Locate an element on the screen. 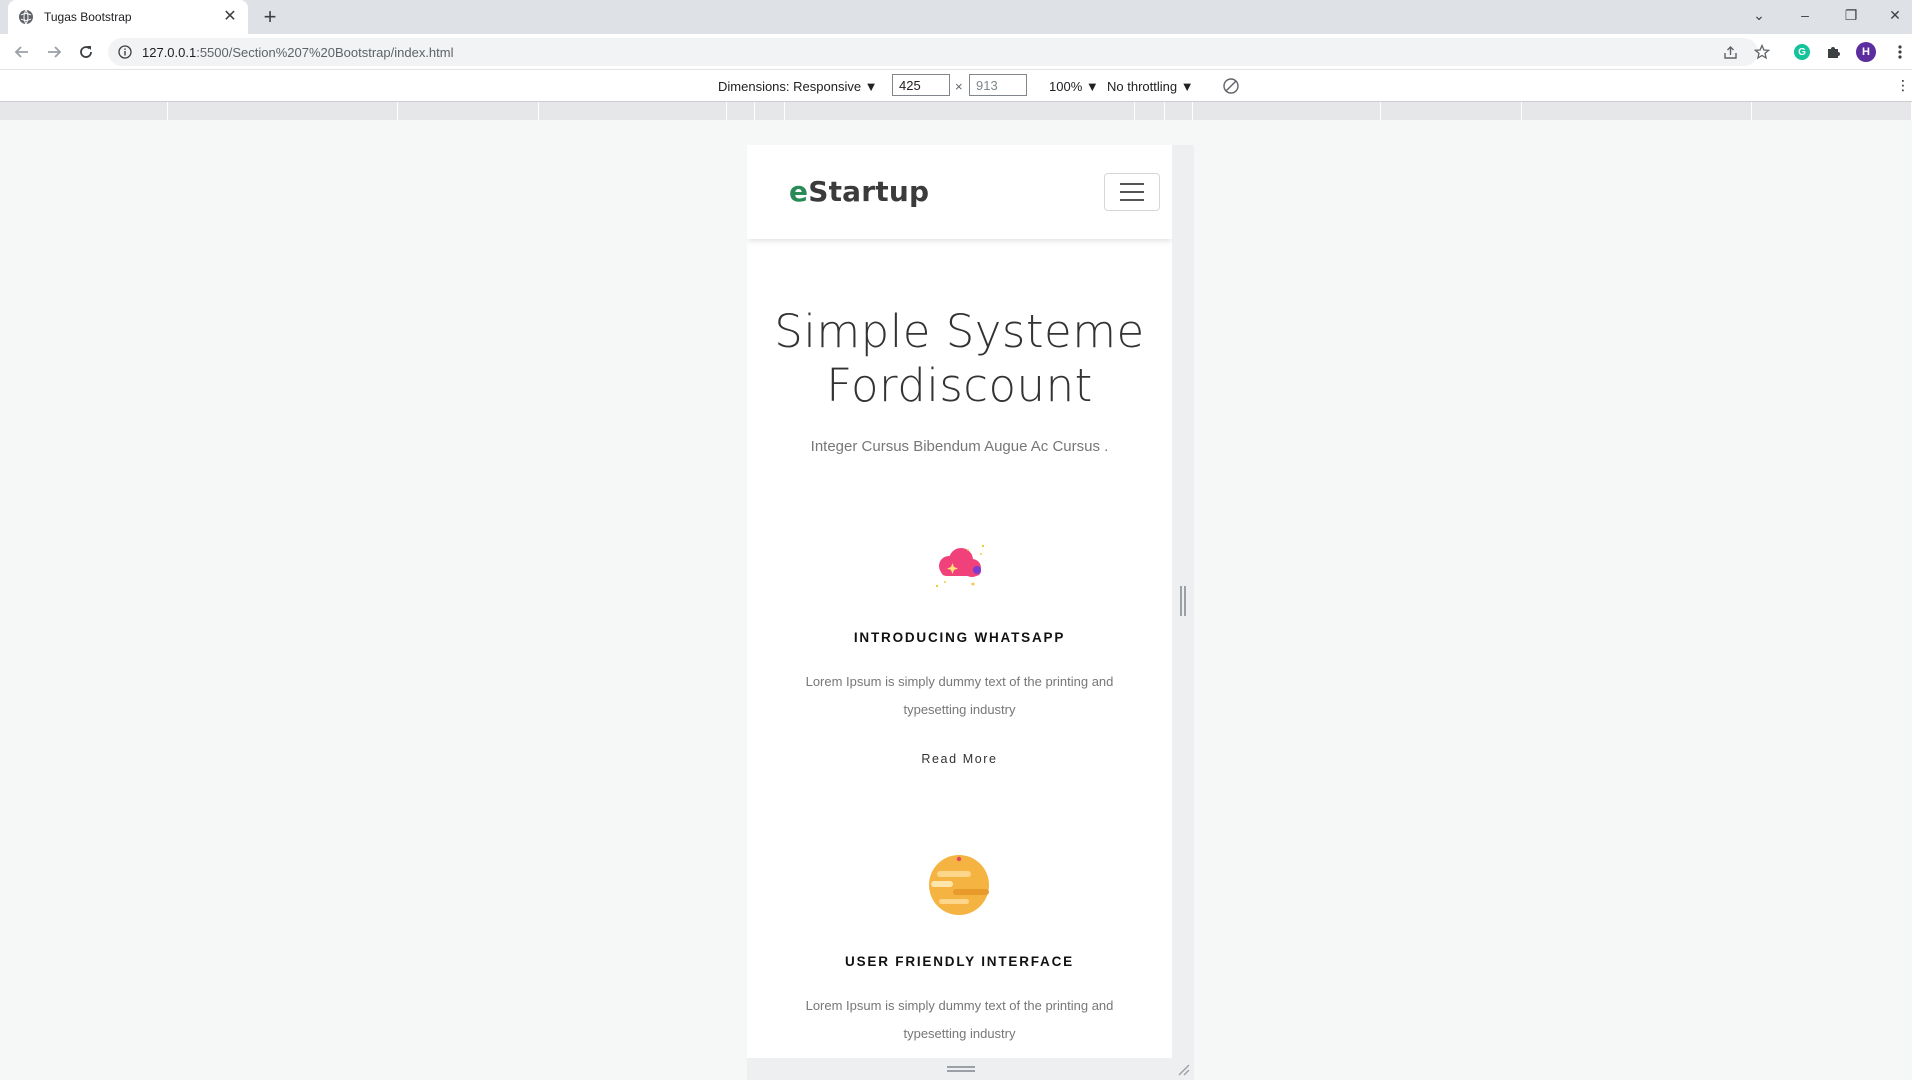 Image resolution: width=1912 pixels, height=1080 pixels. url-host: 127.0.0.1 is located at coordinates (169, 52).